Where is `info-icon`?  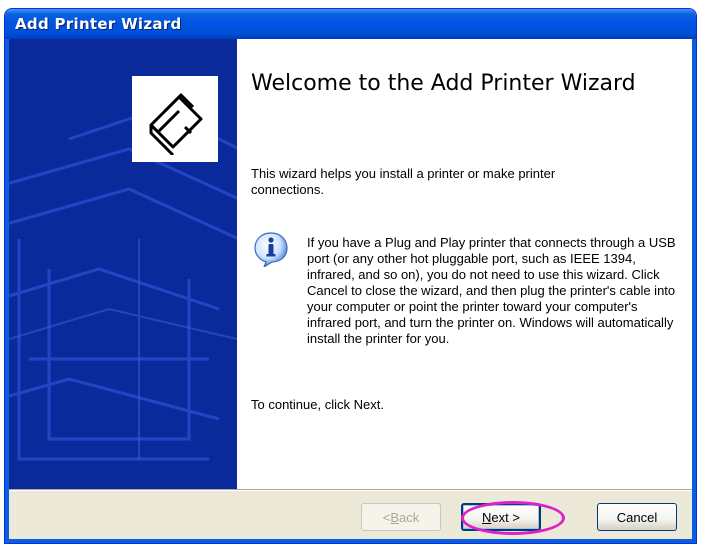
info-icon is located at coordinates (271, 249).